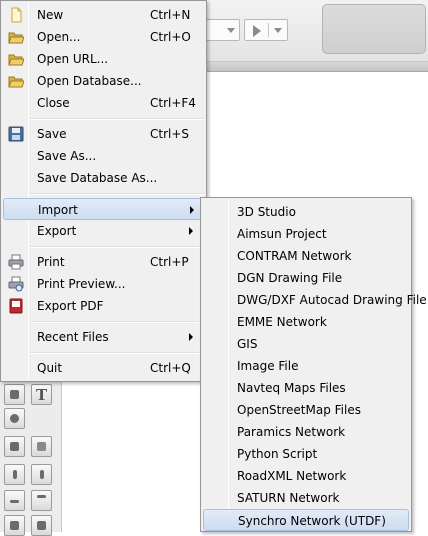 The width and height of the screenshot is (428, 536). What do you see at coordinates (50, 15) in the screenshot?
I see `menu-item-label: New` at bounding box center [50, 15].